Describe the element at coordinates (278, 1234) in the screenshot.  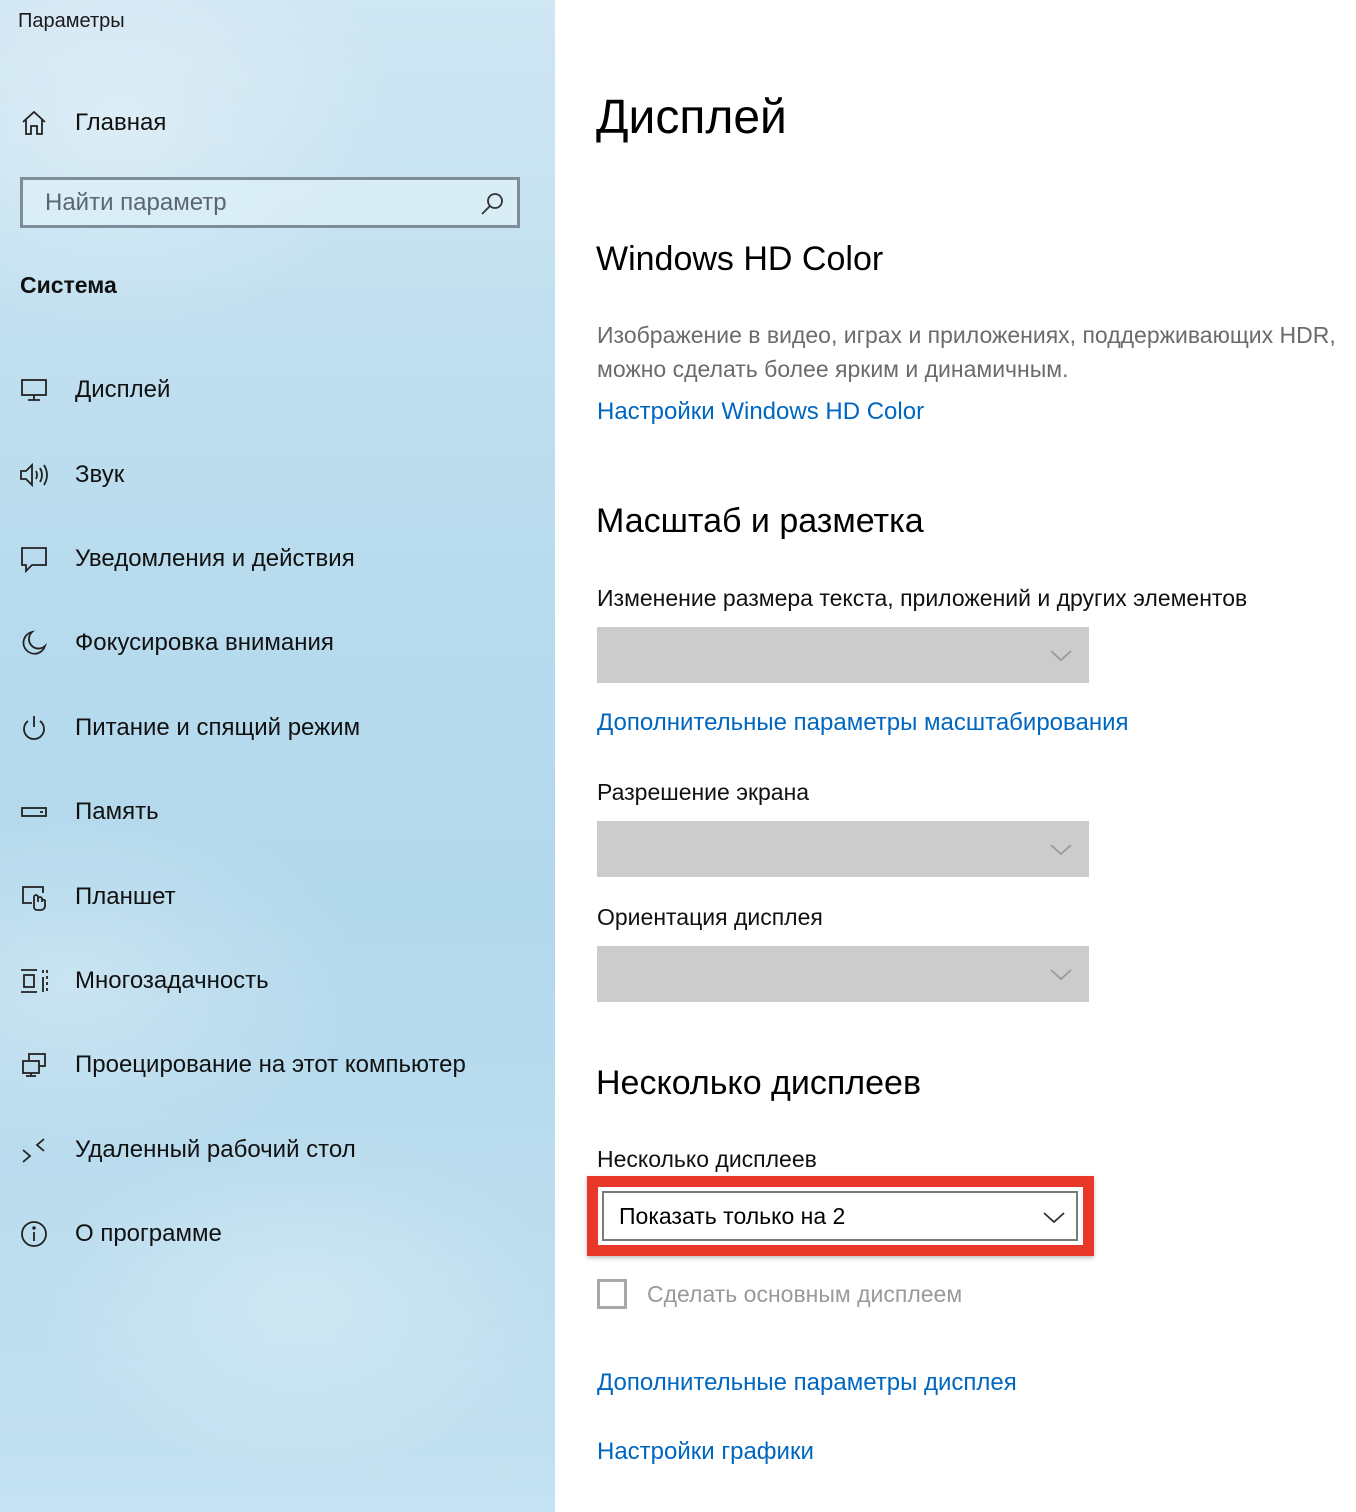
I see `sidebar-item-about: О программе` at that location.